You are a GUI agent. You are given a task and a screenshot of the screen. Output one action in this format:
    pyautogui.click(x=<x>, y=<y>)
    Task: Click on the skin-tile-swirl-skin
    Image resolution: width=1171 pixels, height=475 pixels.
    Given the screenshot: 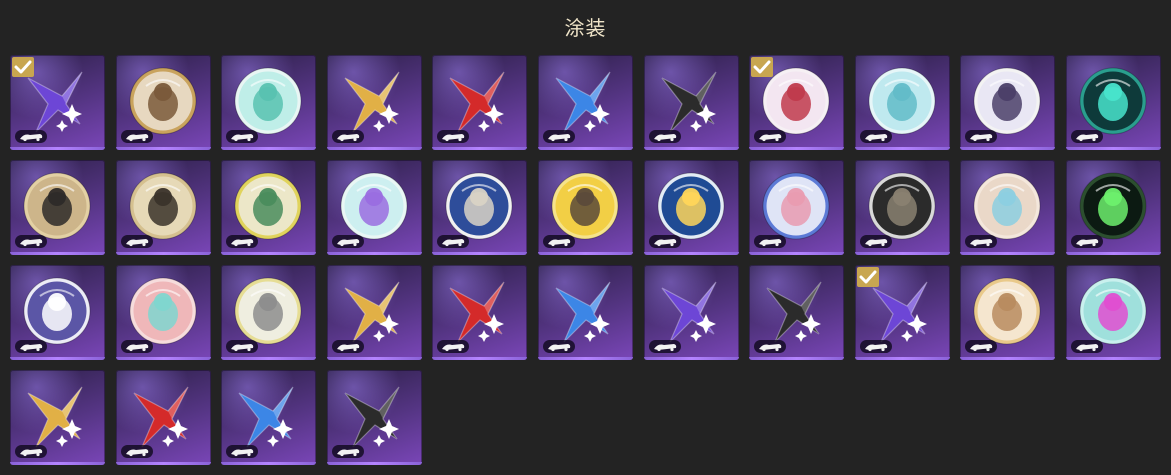 What is the action you would take?
    pyautogui.click(x=797, y=102)
    